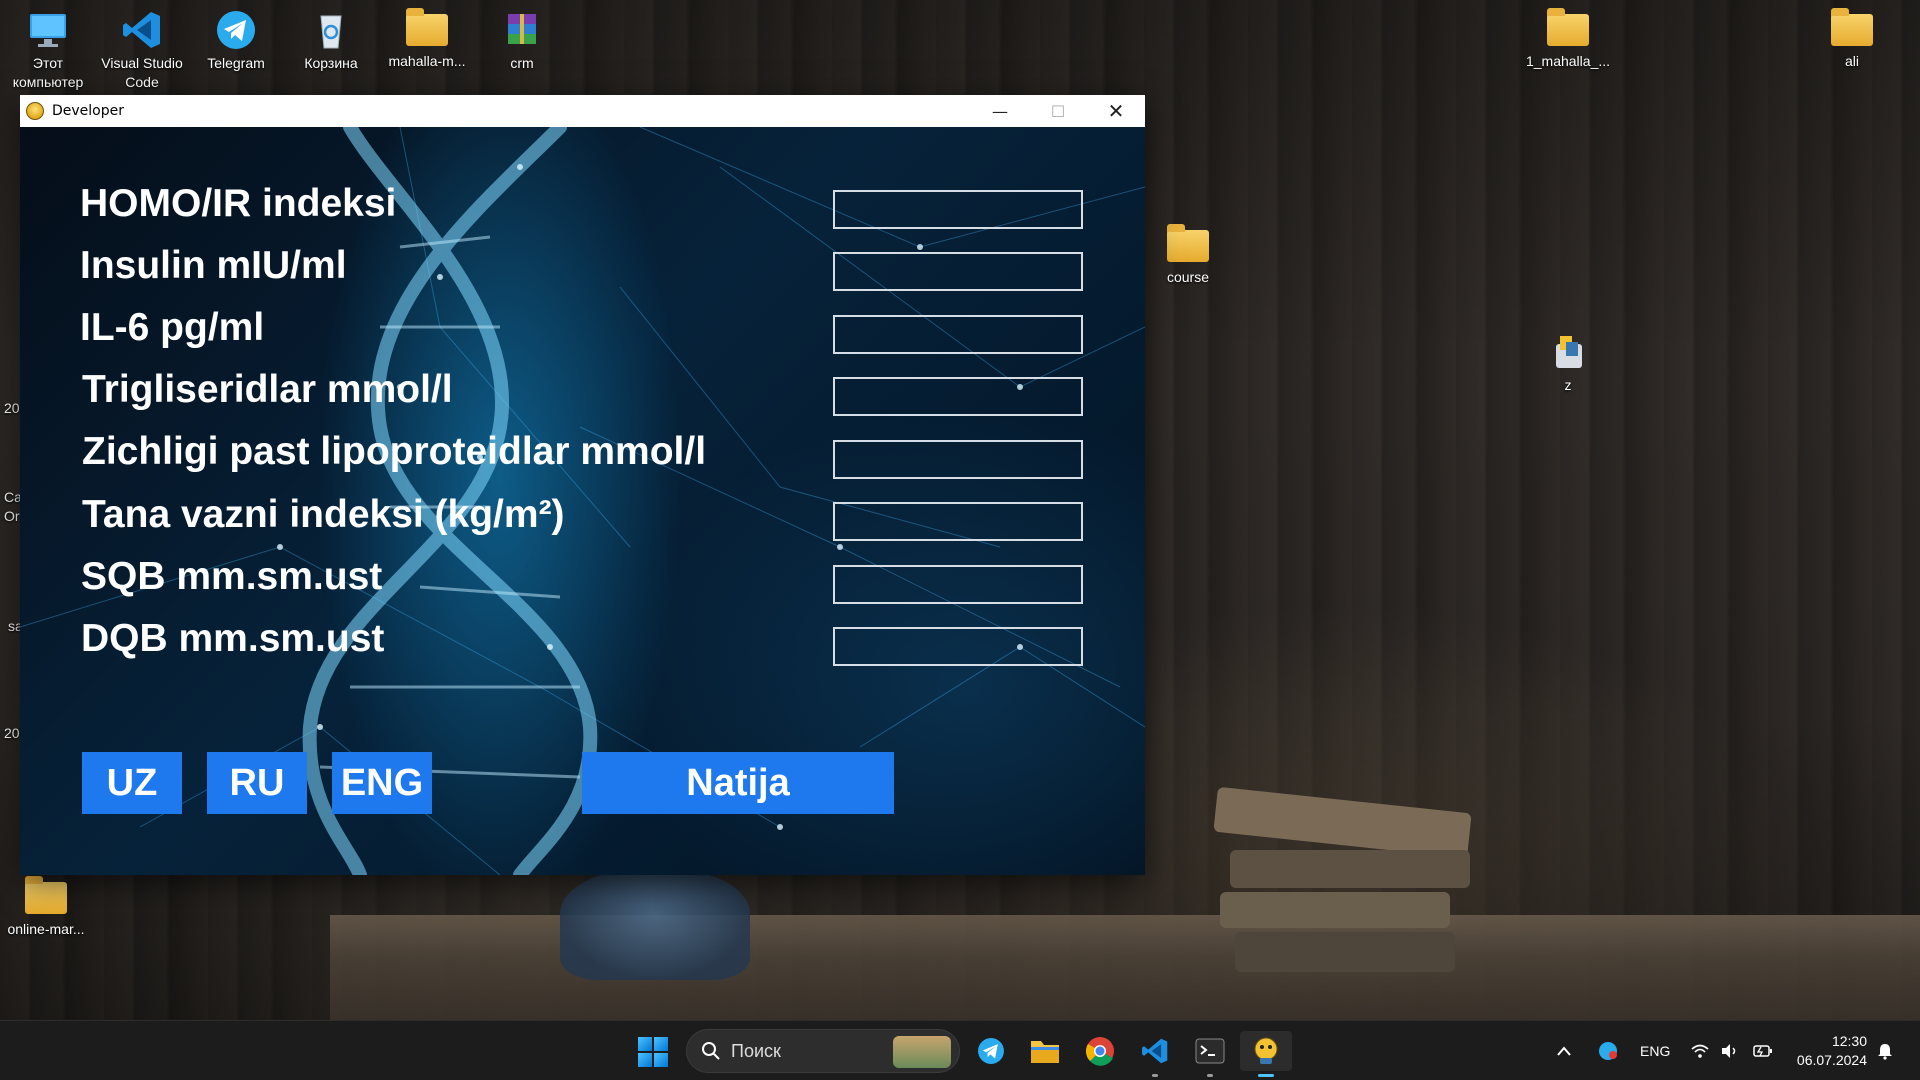 This screenshot has height=1080, width=1920. I want to click on taskbar-vscode, so click(1155, 1054).